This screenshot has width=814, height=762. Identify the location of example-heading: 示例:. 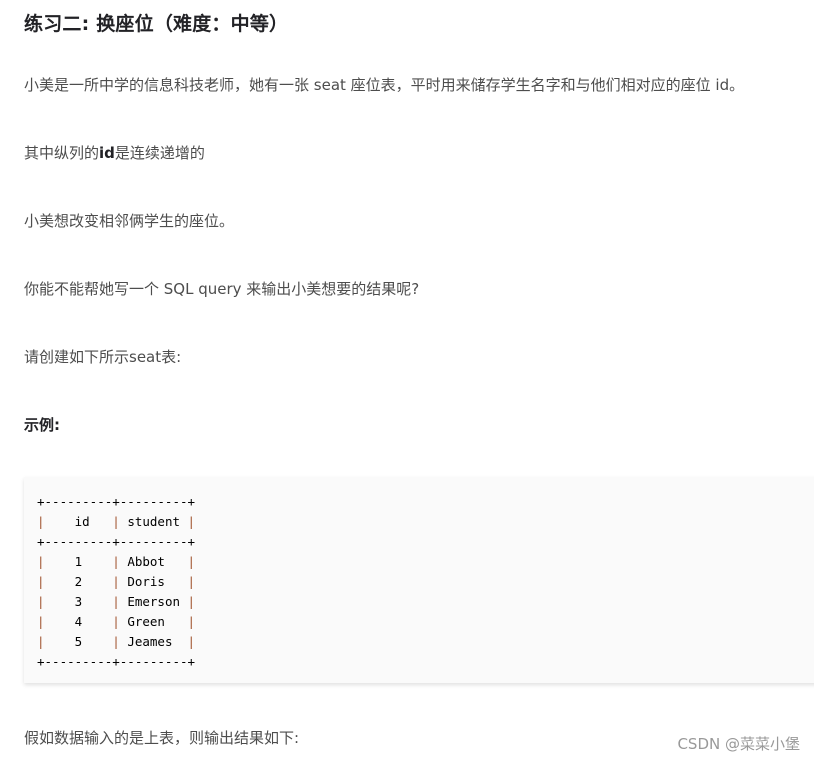
(42, 425).